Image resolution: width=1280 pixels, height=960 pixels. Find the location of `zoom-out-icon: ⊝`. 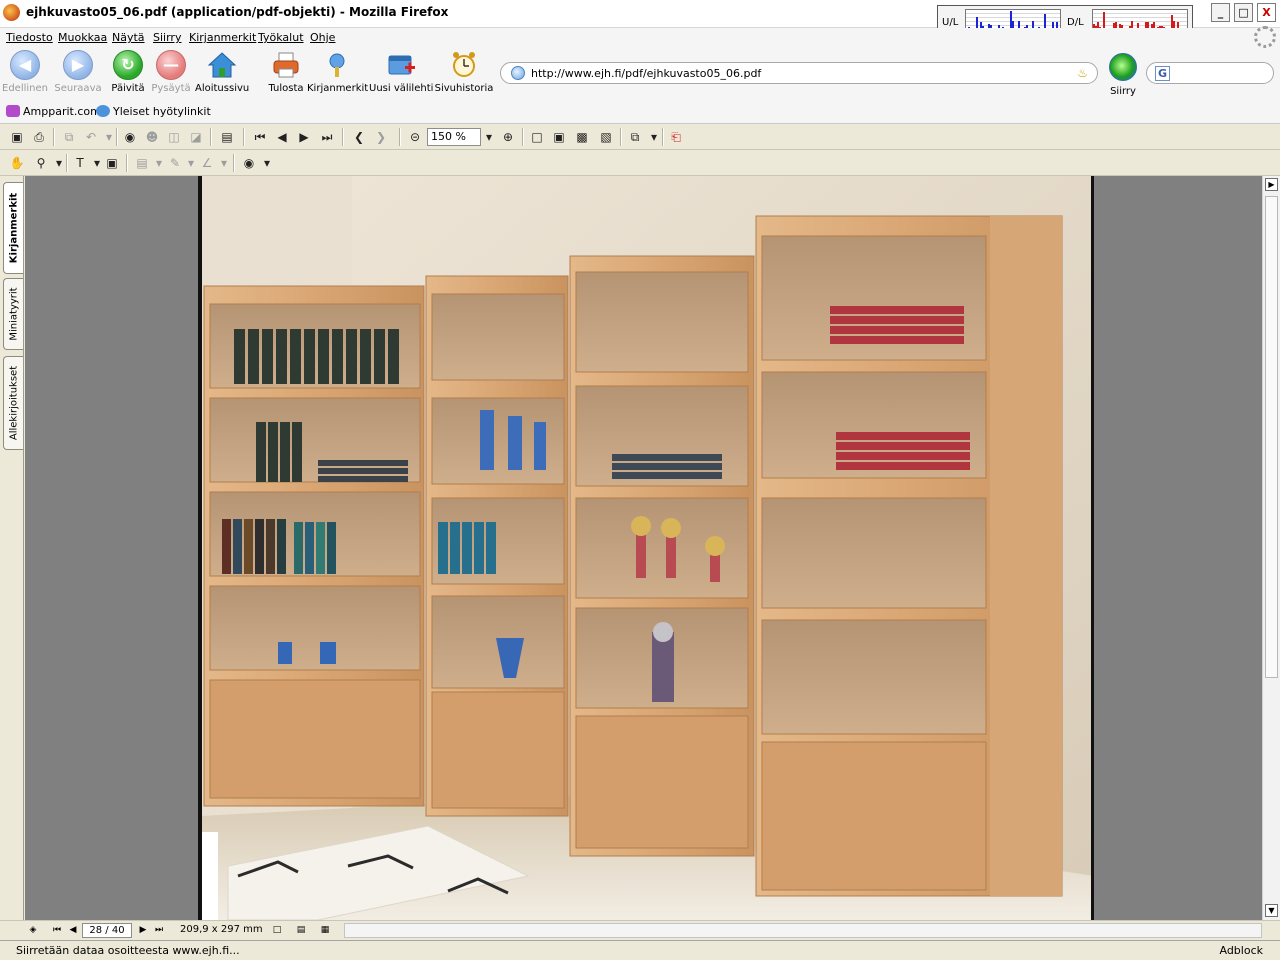

zoom-out-icon: ⊝ is located at coordinates (415, 137).